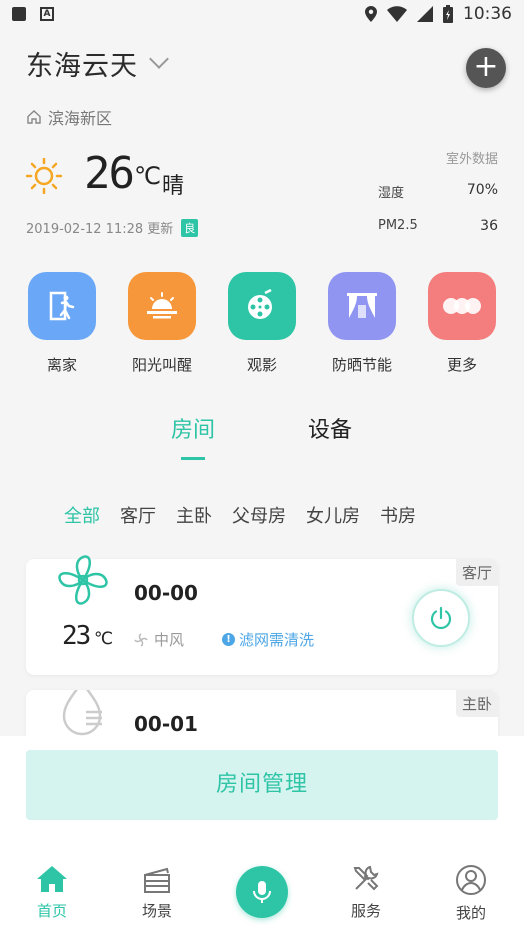 The height and width of the screenshot is (932, 524). Describe the element at coordinates (100, 229) in the screenshot. I see `update-time: 2019-02-12 11:28 更新` at that location.